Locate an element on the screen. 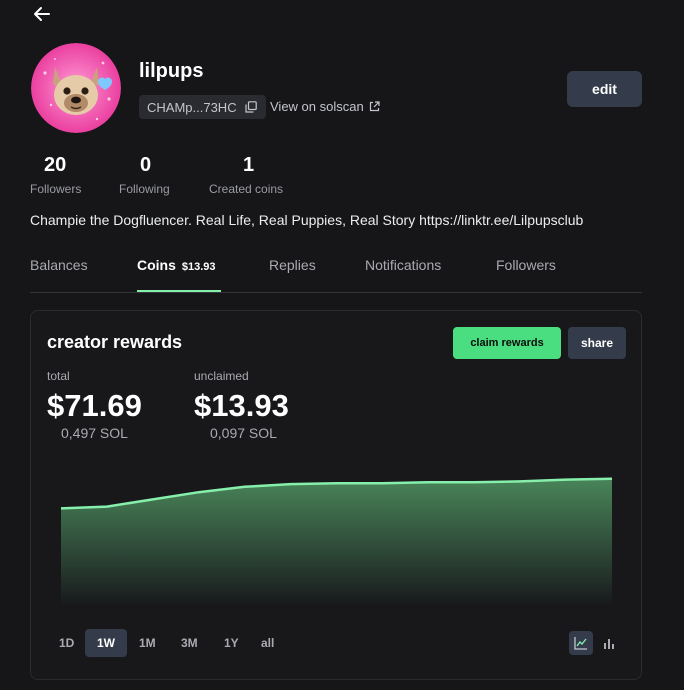 The width and height of the screenshot is (684, 690). rewards-title: creator rewards is located at coordinates (115, 342).